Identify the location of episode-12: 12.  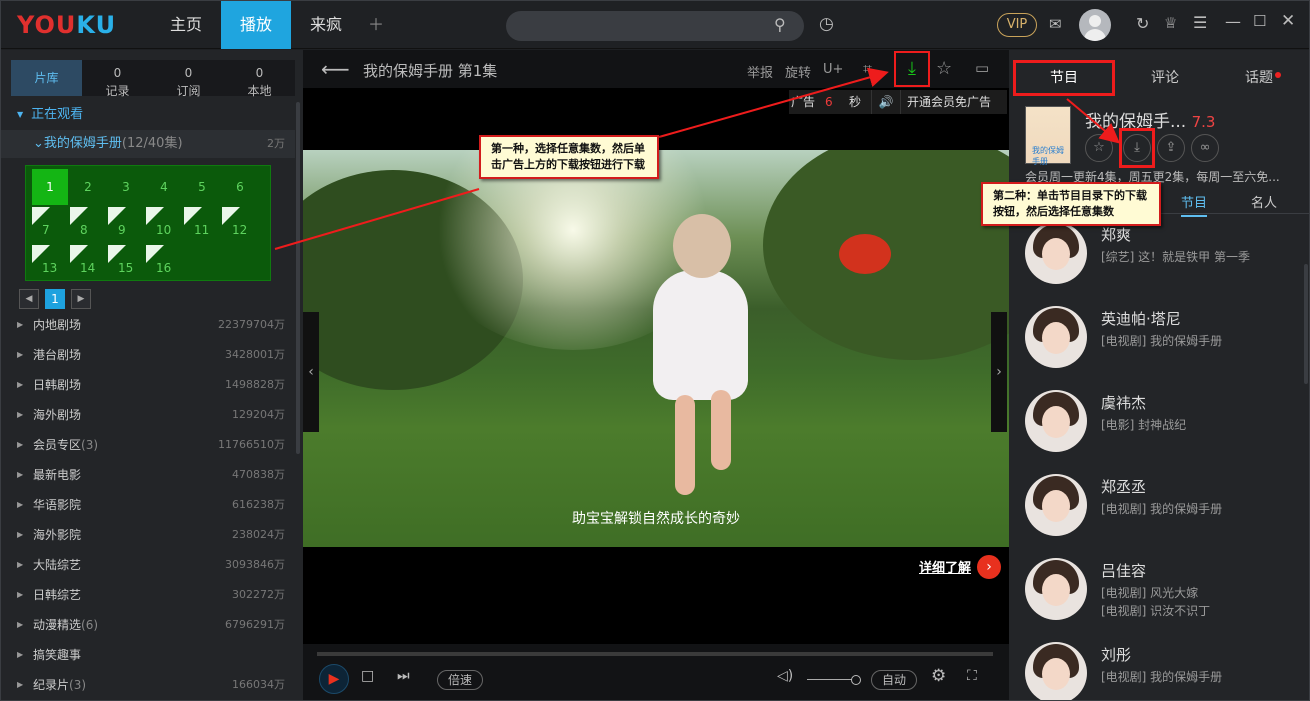
(240, 225).